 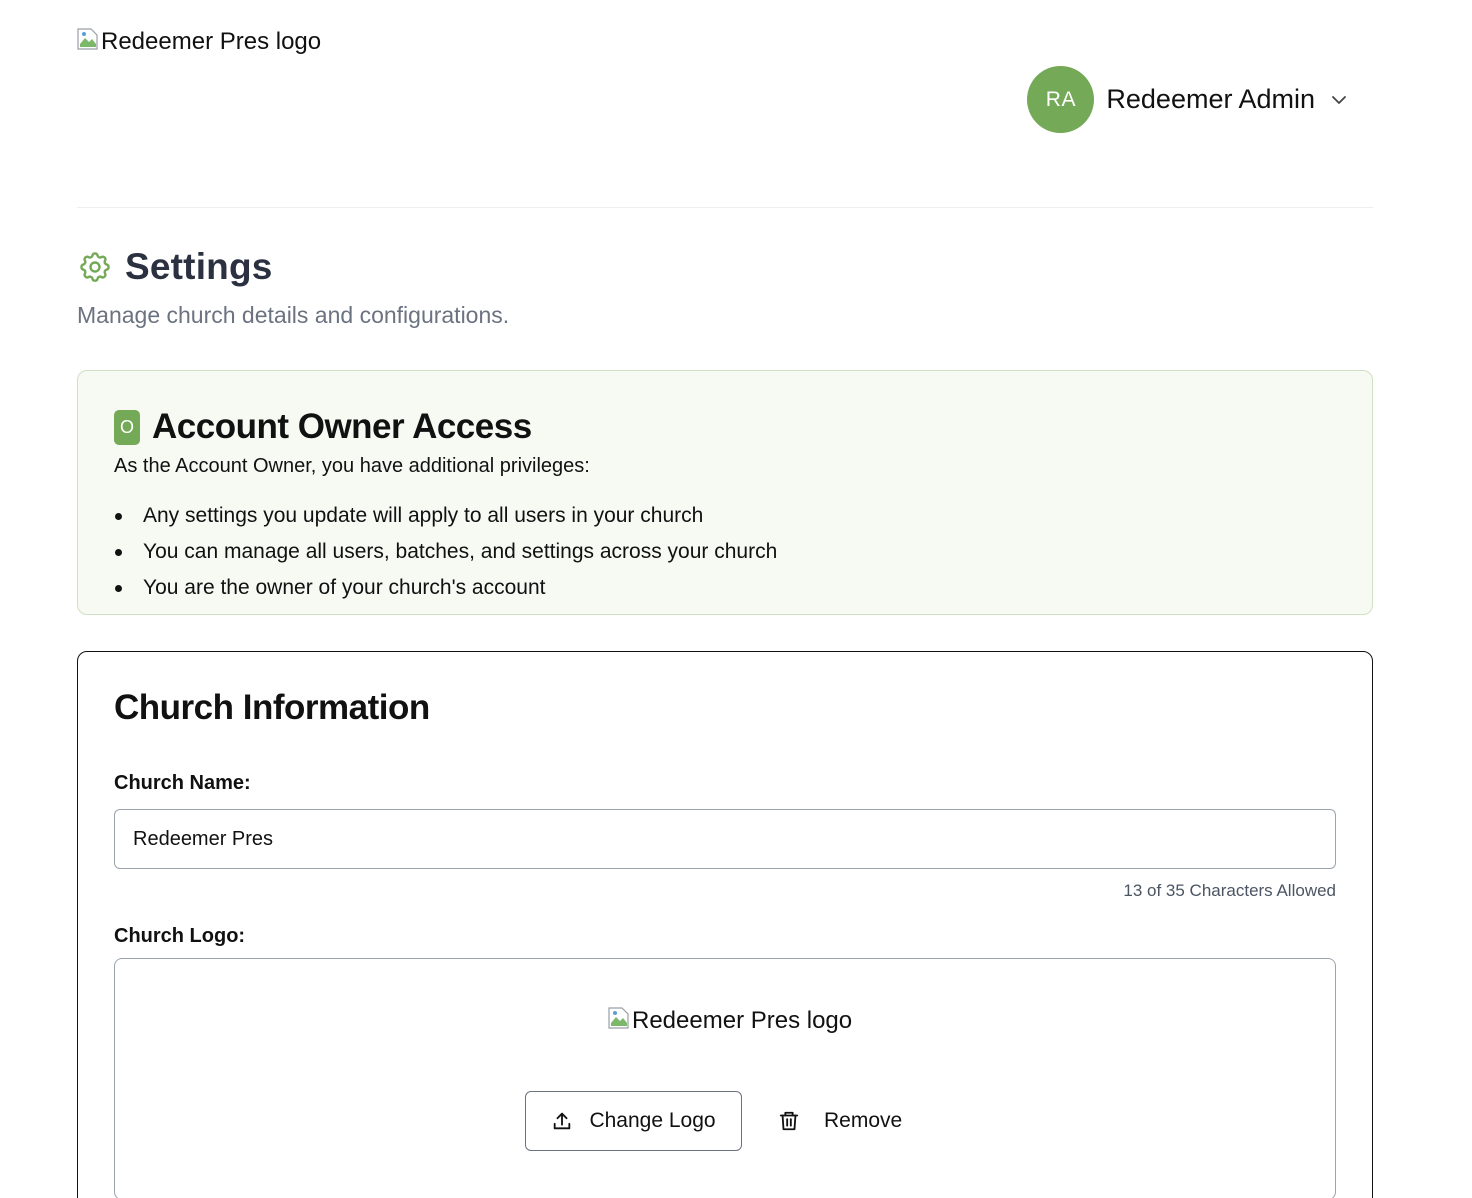 I want to click on user-name: Redeemer Admin, so click(x=1210, y=99).